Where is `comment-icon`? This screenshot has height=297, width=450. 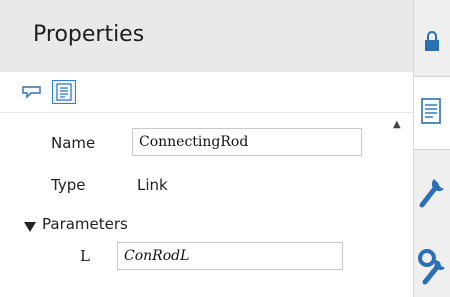
comment-icon is located at coordinates (32, 92).